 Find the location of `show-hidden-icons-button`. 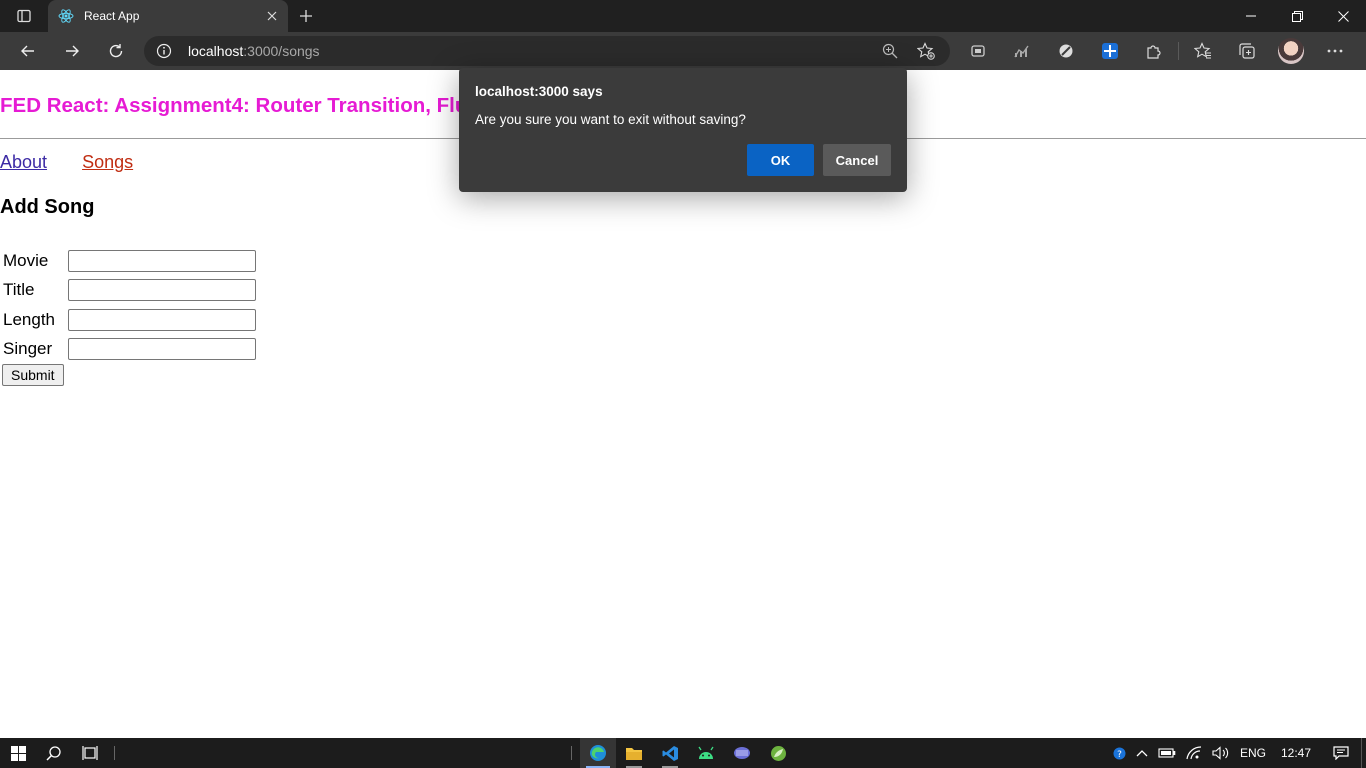

show-hidden-icons-button is located at coordinates (1142, 753).